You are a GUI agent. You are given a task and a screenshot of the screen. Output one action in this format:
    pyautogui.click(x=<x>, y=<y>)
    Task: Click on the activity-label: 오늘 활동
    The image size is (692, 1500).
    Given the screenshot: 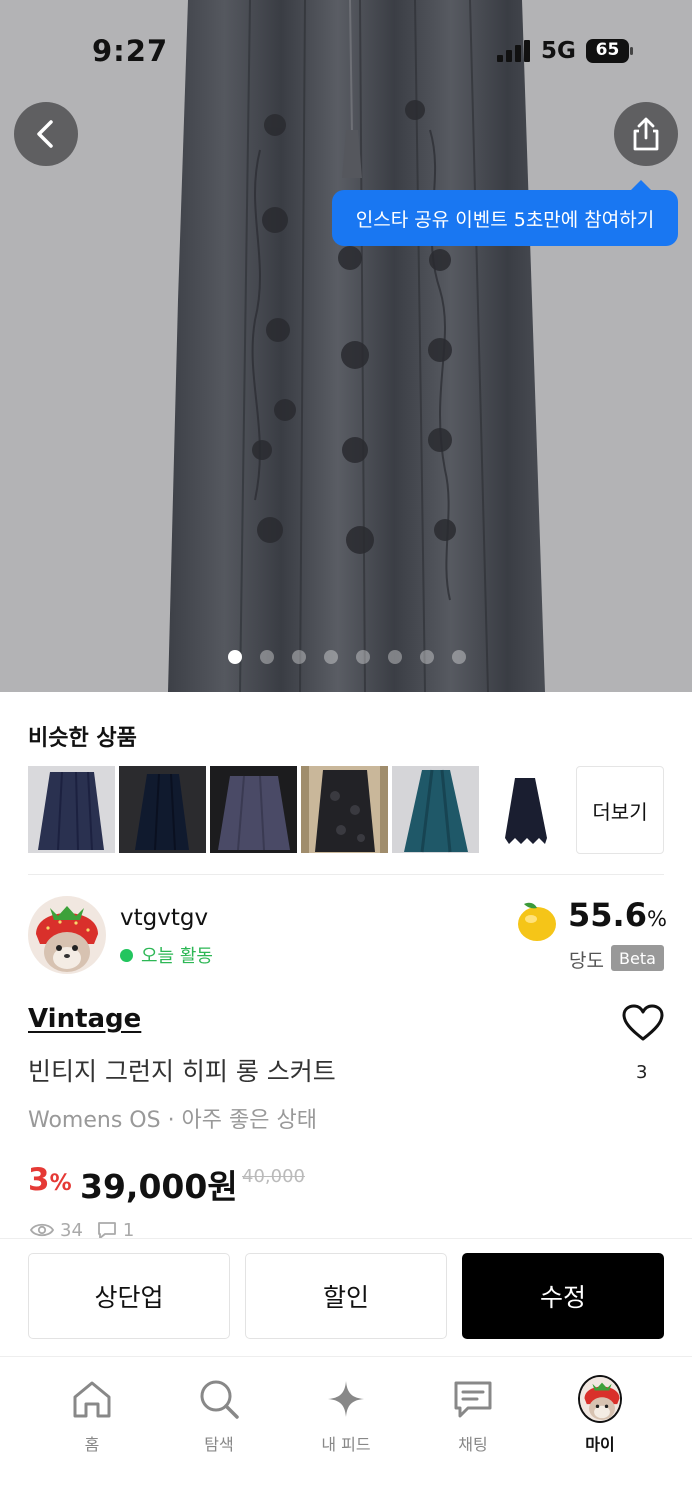 What is the action you would take?
    pyautogui.click(x=177, y=956)
    